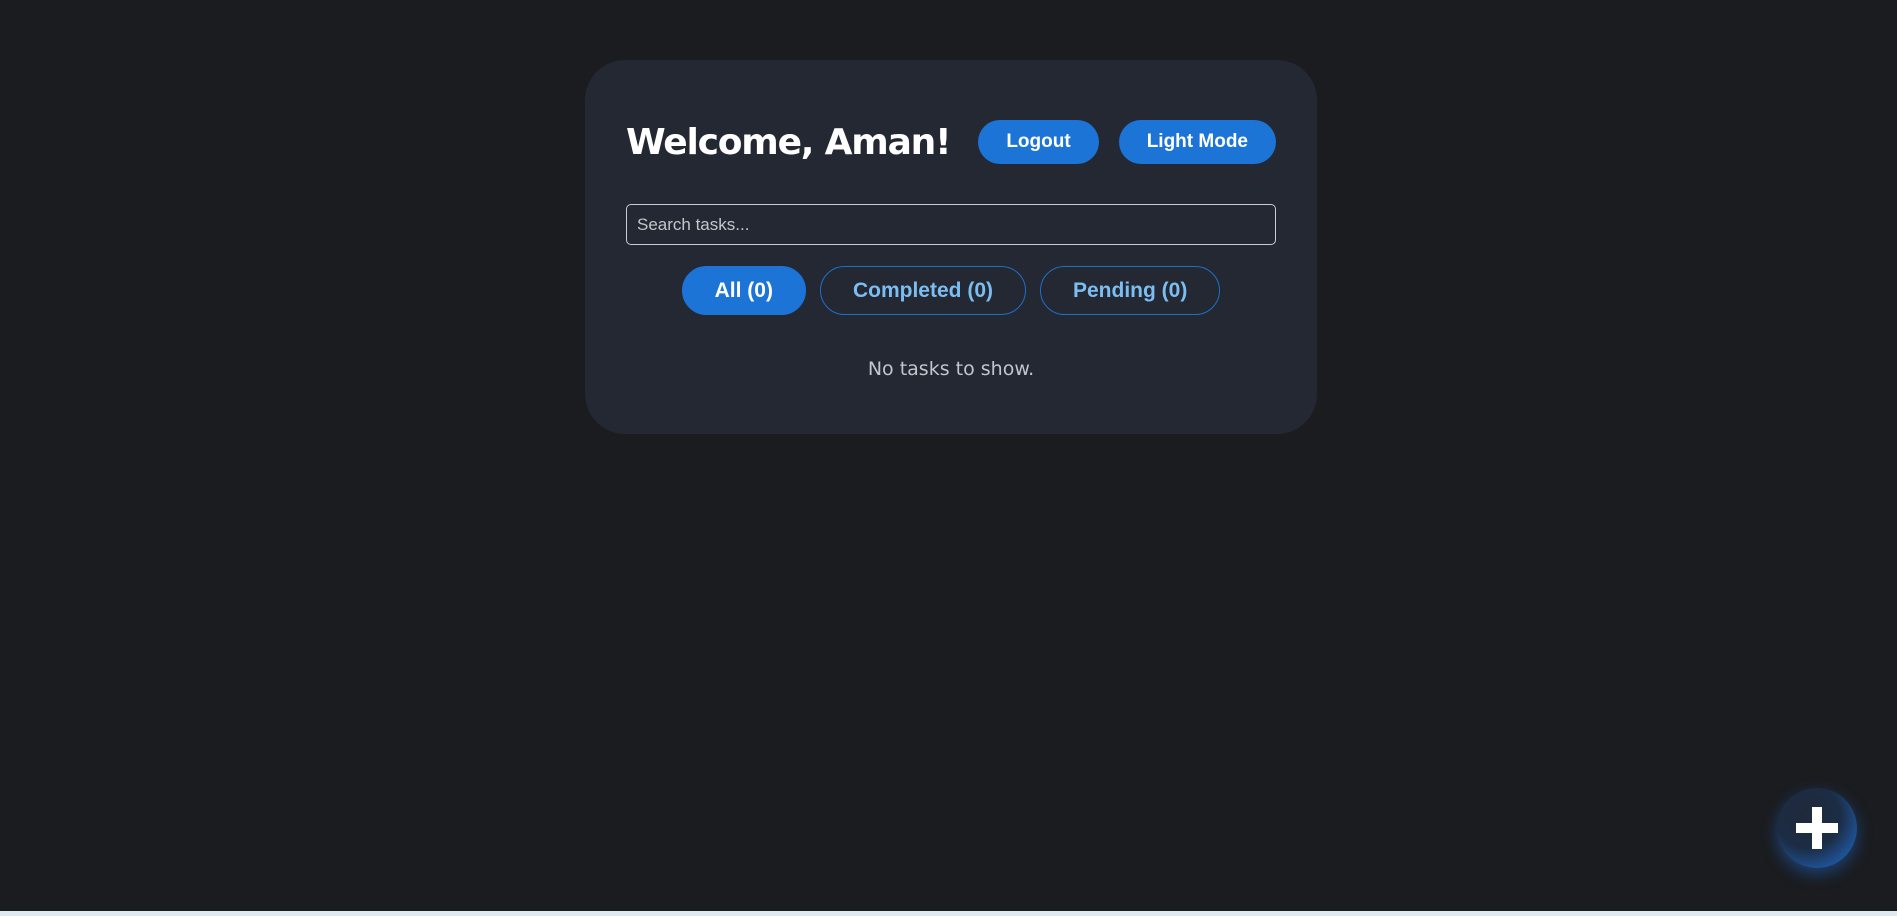  I want to click on card-header: Welcome, Aman! Logout Light Mode, so click(951, 142).